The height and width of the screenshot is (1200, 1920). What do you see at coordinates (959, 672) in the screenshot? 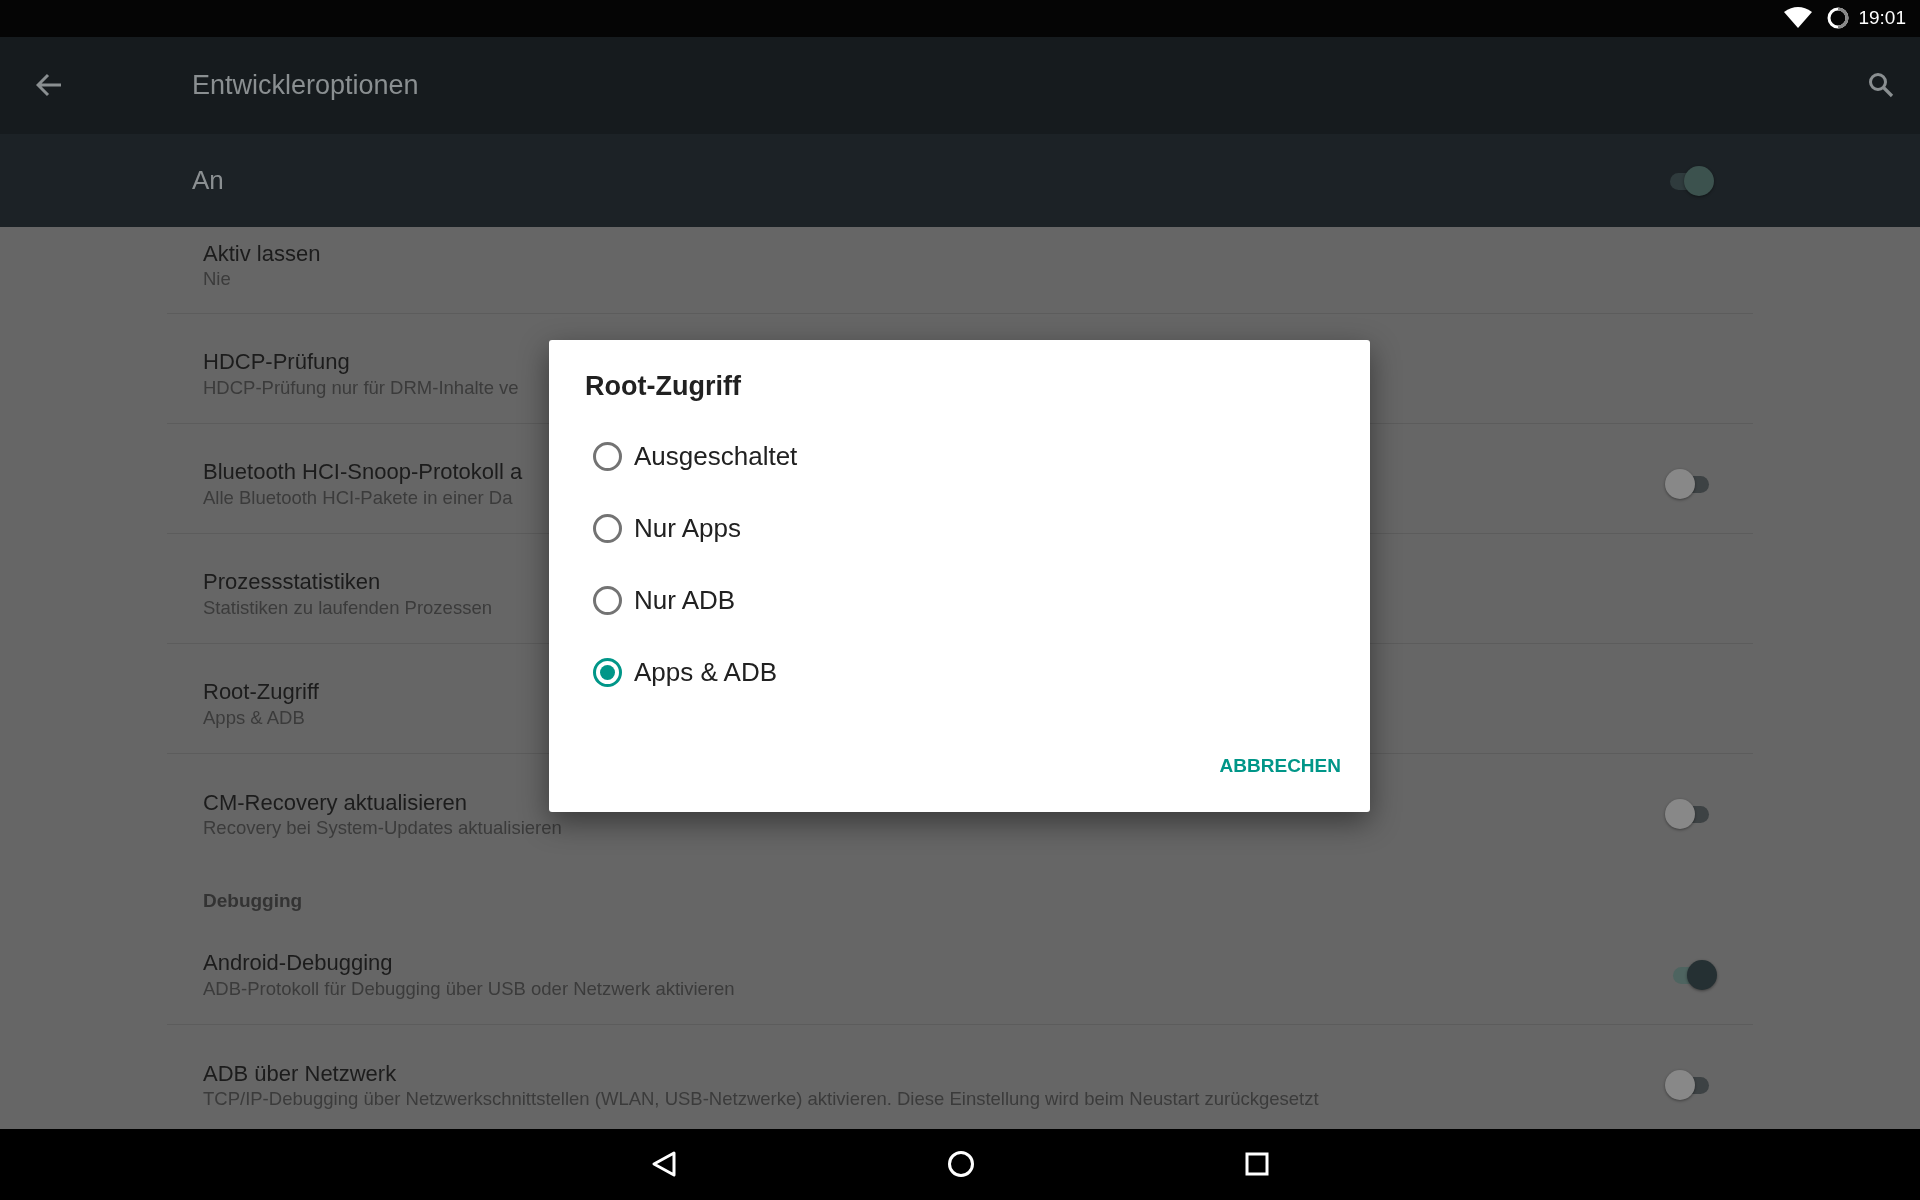
I see `radio-option: Apps & ADB` at bounding box center [959, 672].